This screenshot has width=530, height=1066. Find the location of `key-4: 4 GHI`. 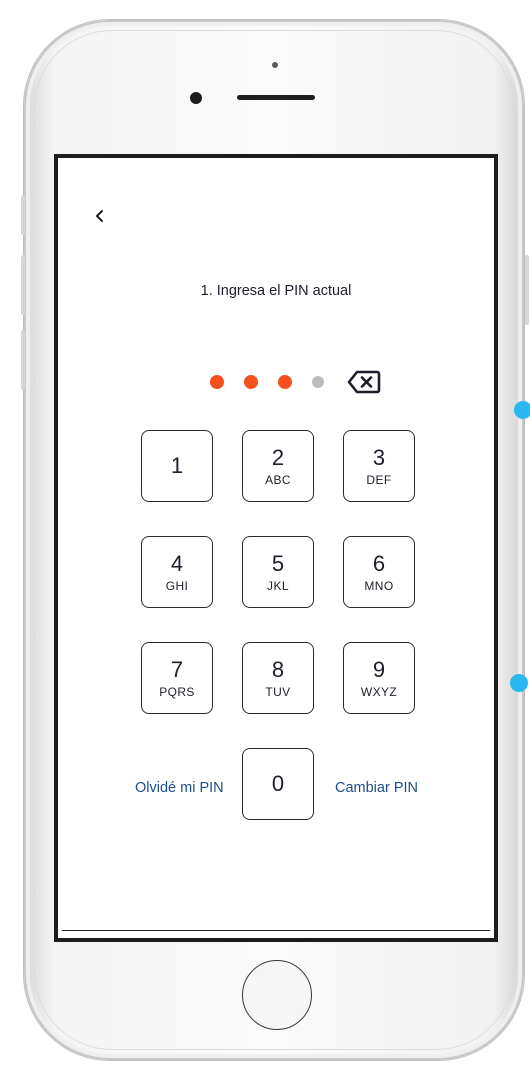

key-4: 4 GHI is located at coordinates (177, 572).